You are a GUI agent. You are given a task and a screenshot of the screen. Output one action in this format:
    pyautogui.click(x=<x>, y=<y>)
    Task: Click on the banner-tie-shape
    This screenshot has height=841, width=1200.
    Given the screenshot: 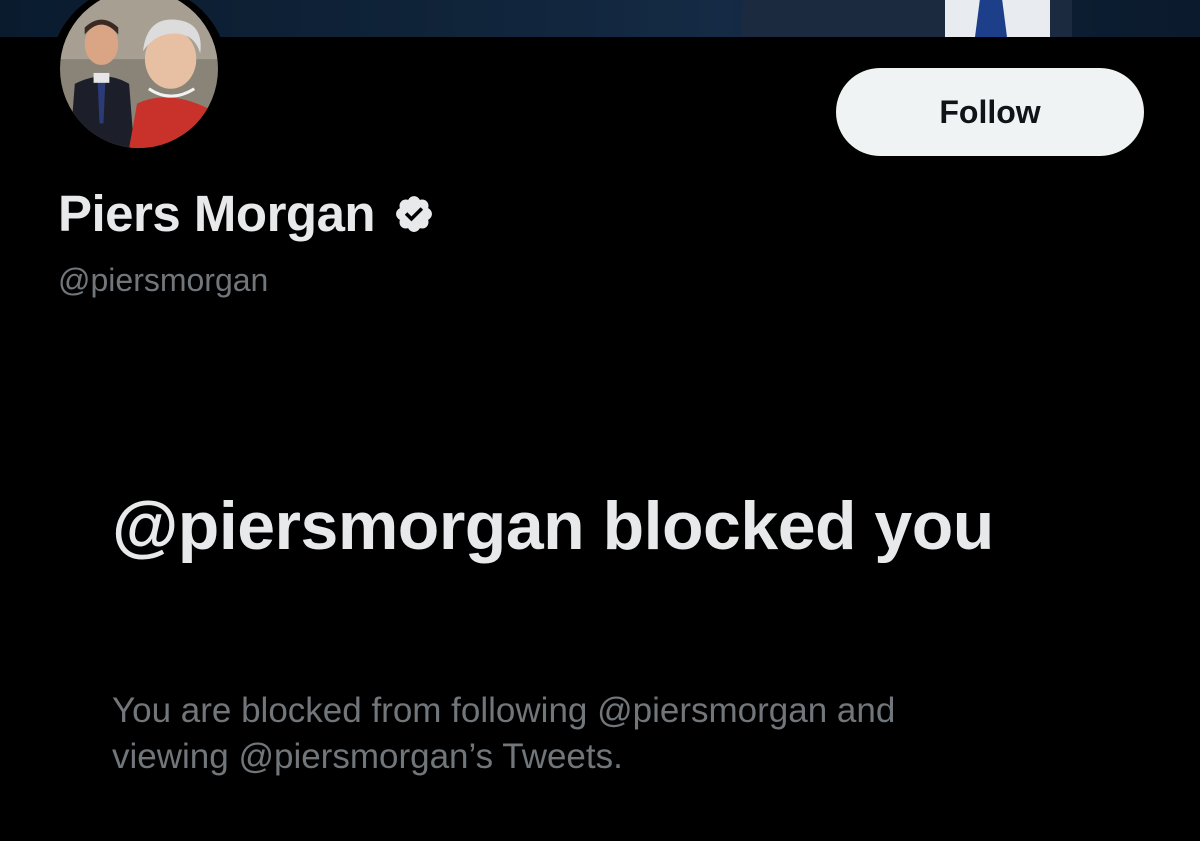 What is the action you would take?
    pyautogui.click(x=991, y=18)
    